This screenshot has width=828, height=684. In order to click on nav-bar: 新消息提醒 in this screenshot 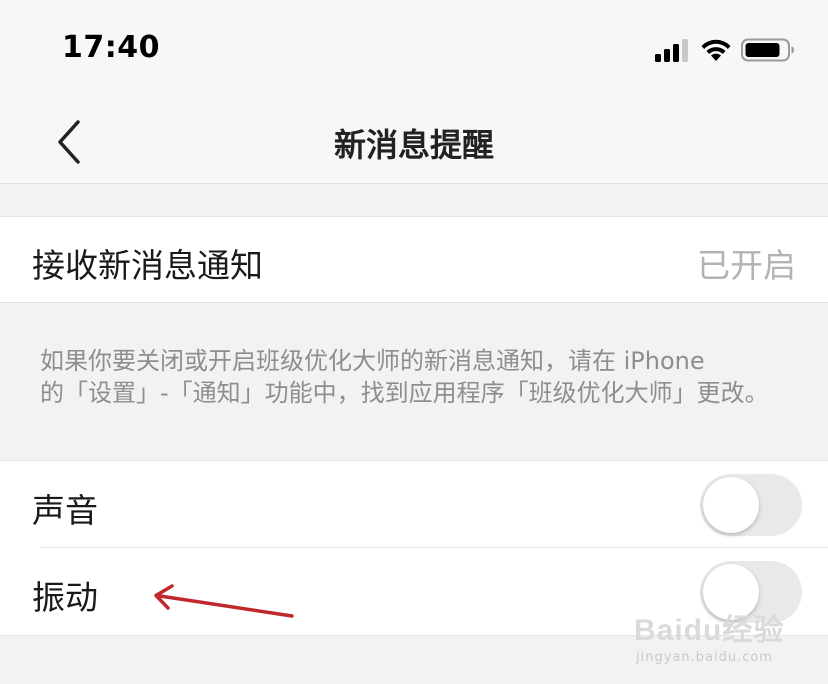, I will do `click(414, 142)`.